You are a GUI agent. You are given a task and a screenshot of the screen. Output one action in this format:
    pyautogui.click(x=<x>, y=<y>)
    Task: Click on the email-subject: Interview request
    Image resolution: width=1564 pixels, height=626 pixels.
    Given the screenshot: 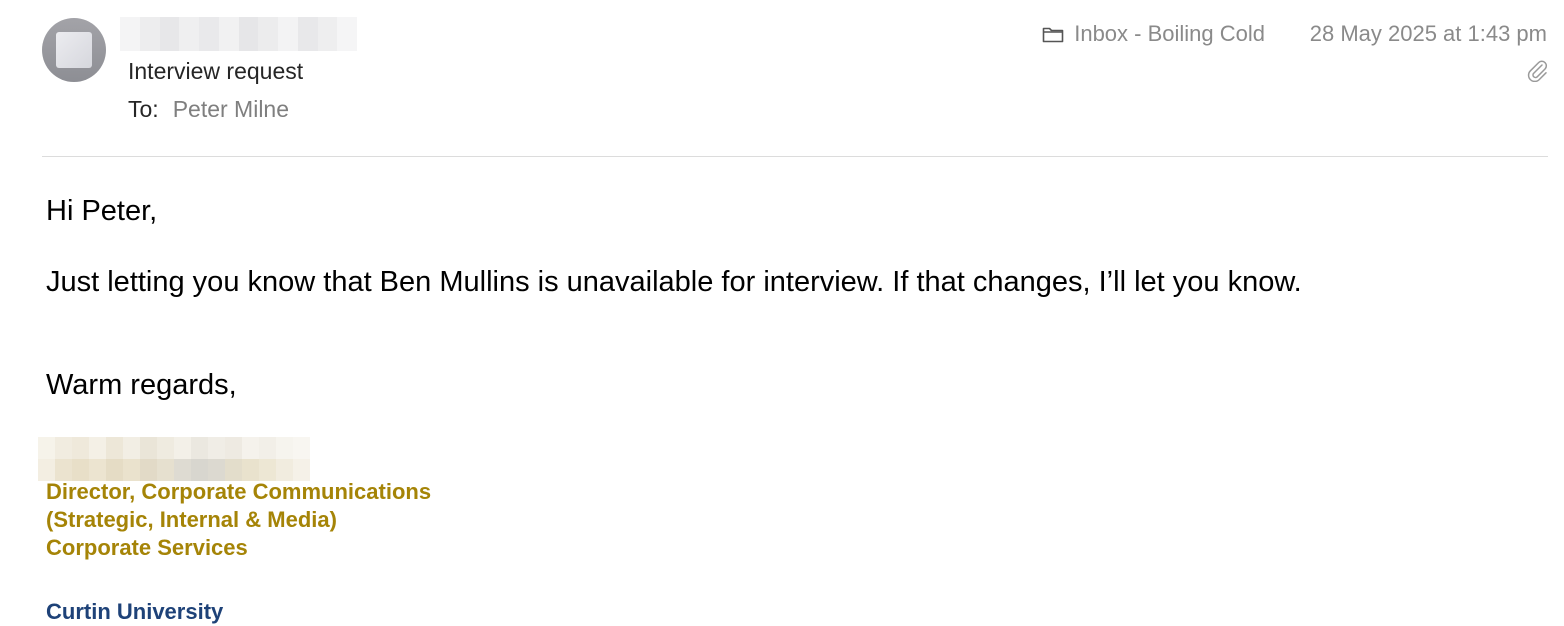 What is the action you would take?
    pyautogui.click(x=216, y=71)
    